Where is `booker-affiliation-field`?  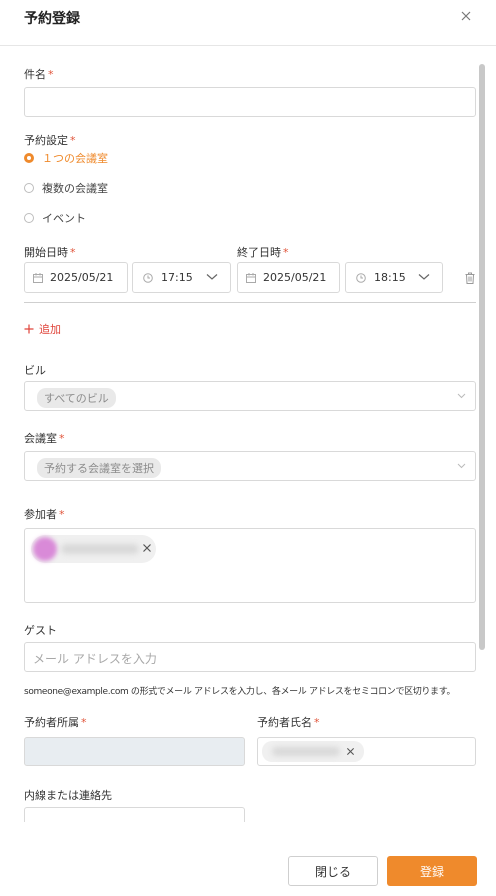
booker-affiliation-field is located at coordinates (134, 751).